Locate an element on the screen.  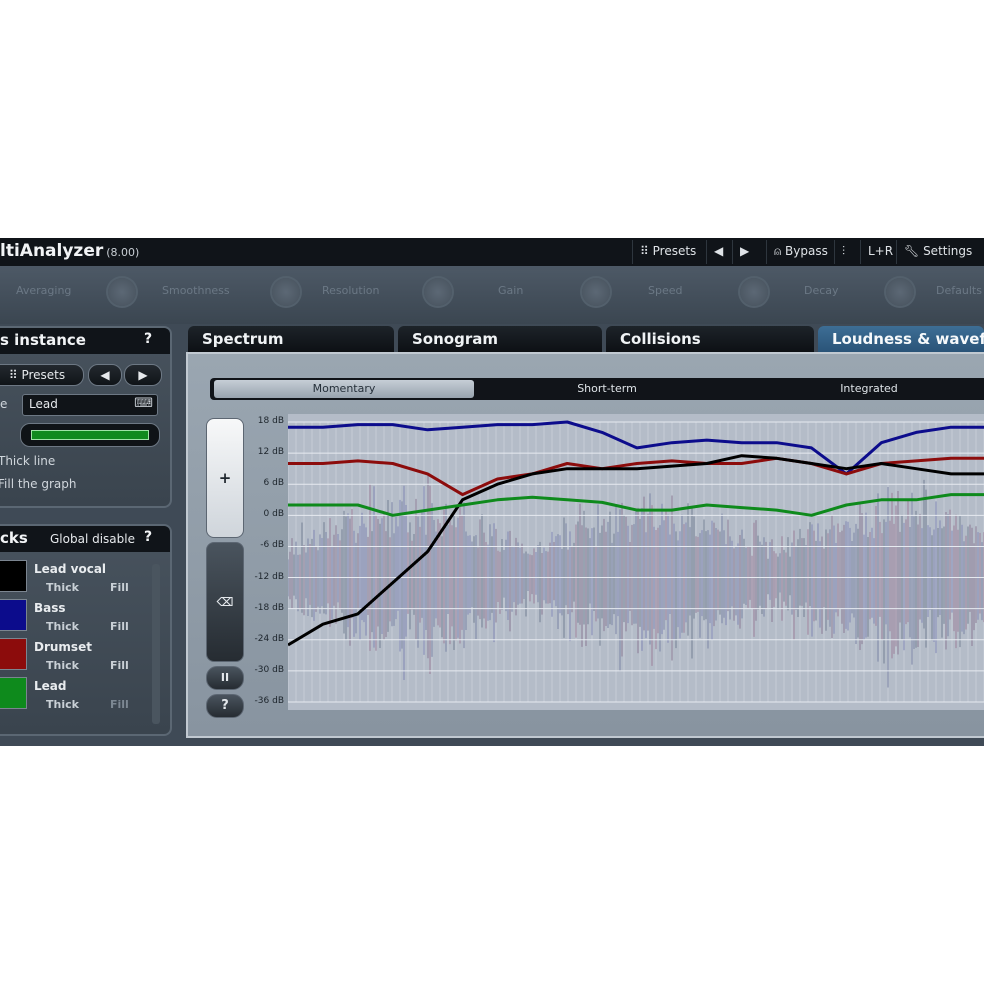
bypass-button: ⍝ Bypass is located at coordinates (801, 251).